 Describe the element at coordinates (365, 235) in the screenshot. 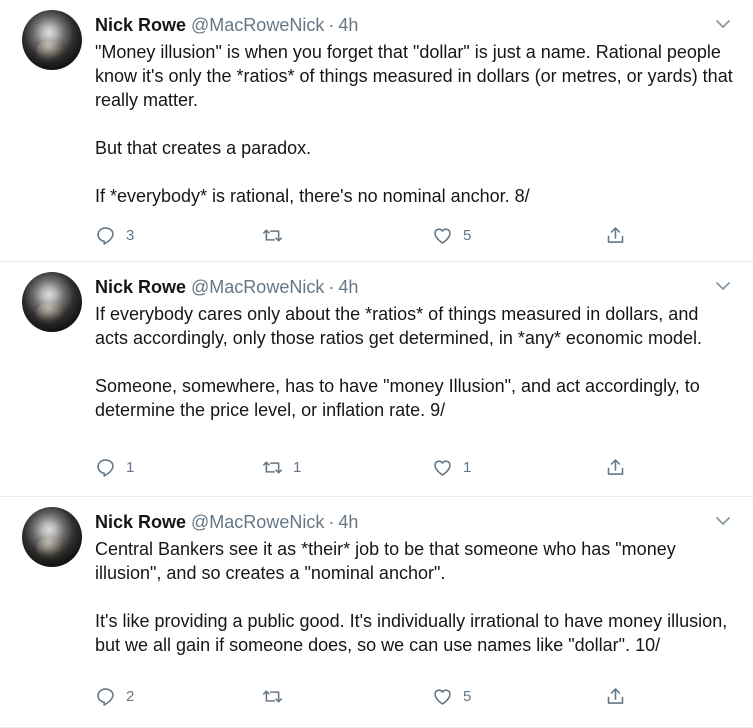

I see `tweet-actions: 3 5` at that location.